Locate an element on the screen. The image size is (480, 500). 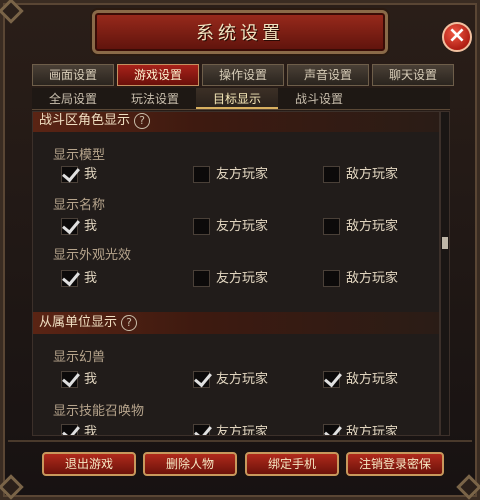
checkbox-summon-ally: 友方玩家 is located at coordinates (230, 429).